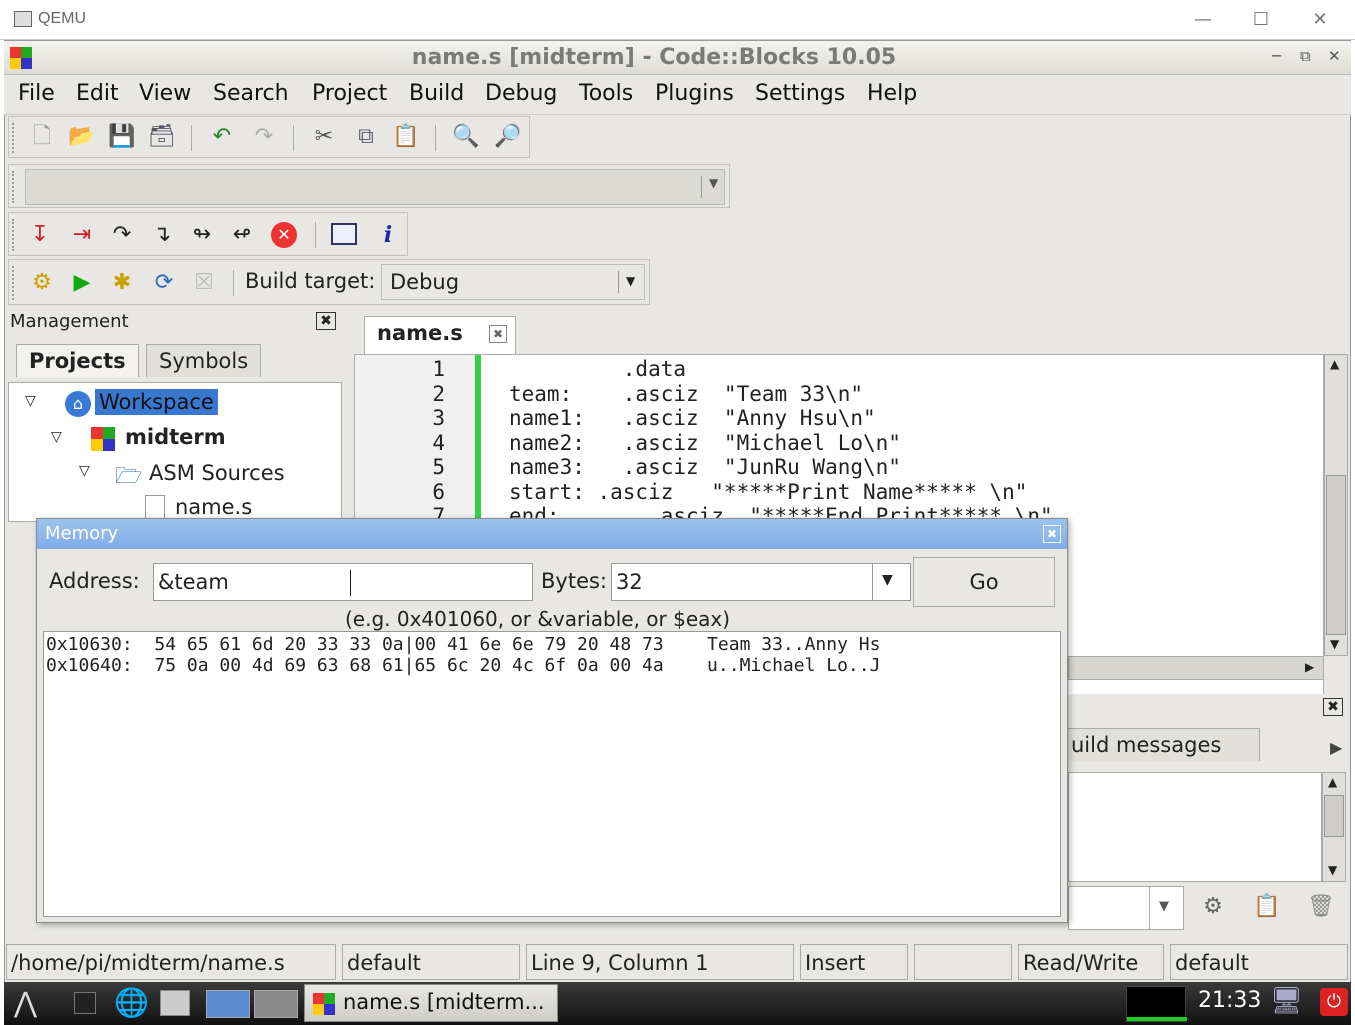 This screenshot has width=1355, height=1025. I want to click on stop-debugger-icon: ✕, so click(284, 235).